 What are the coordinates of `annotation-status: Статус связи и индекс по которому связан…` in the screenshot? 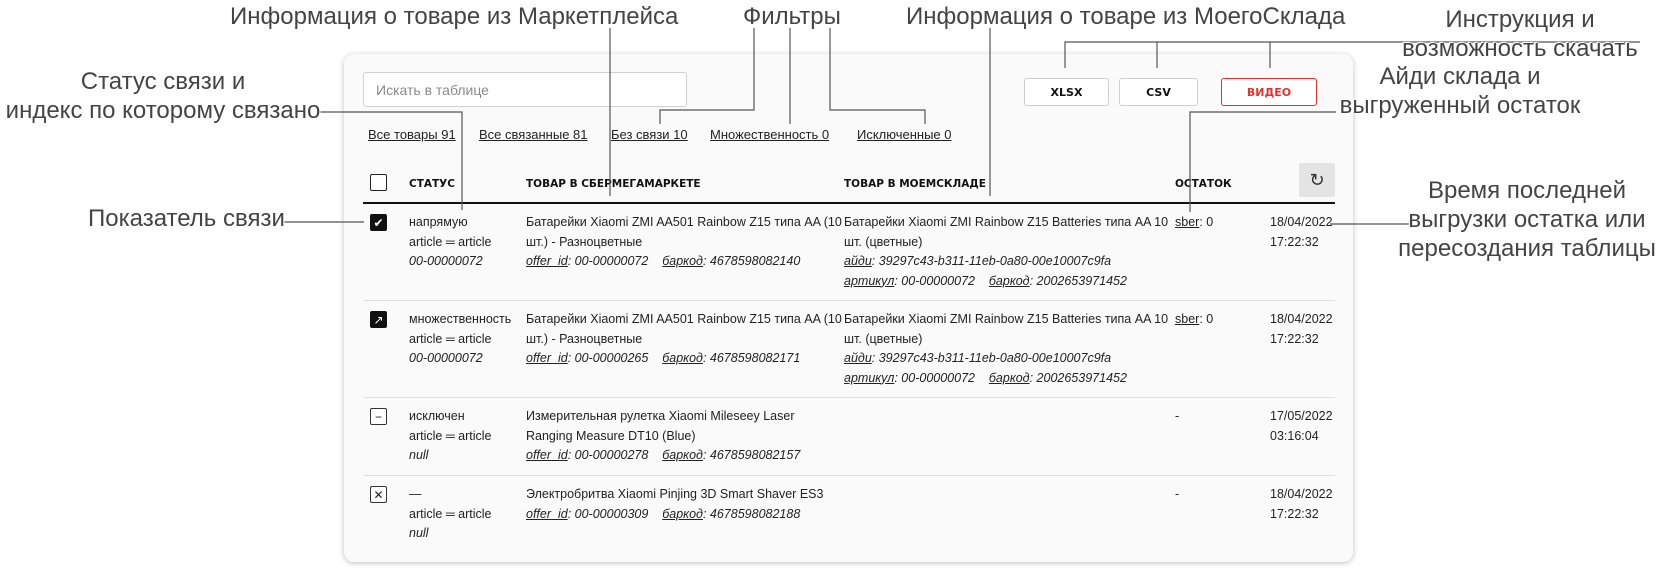 It's located at (163, 96).